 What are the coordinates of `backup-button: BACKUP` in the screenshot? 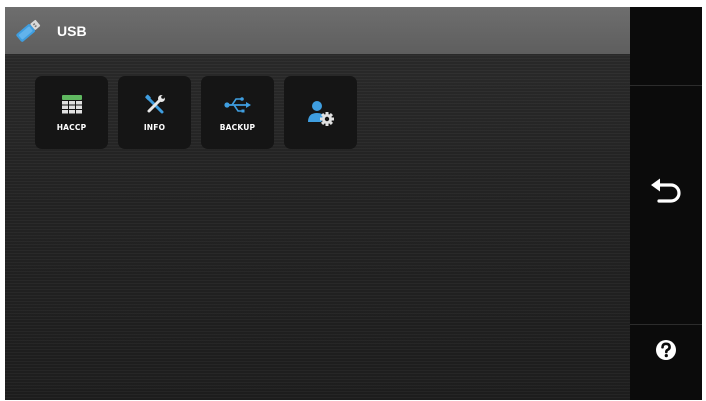 It's located at (237, 112).